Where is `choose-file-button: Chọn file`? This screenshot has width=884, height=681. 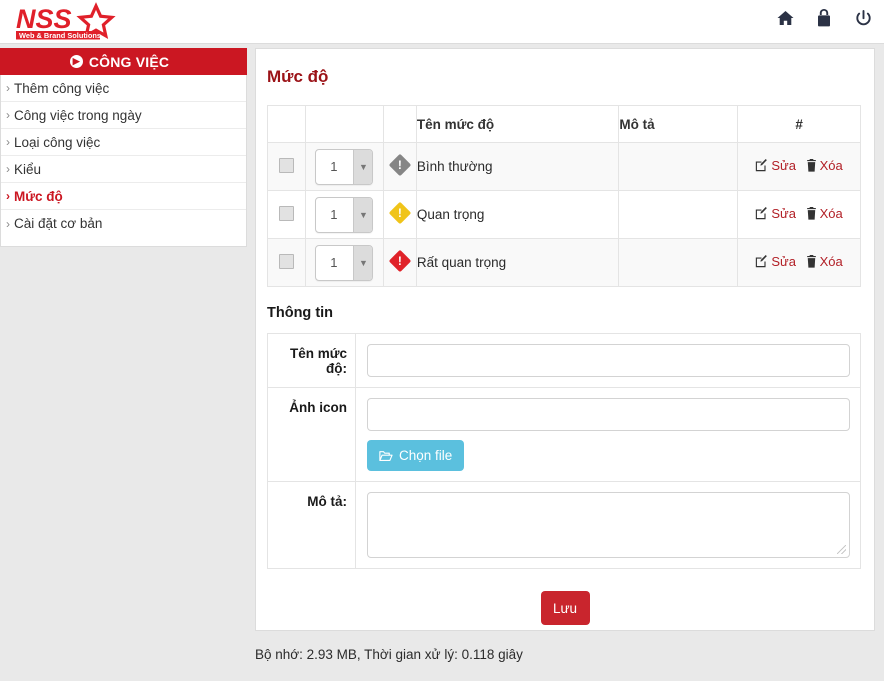
choose-file-button: Chọn file is located at coordinates (416, 455).